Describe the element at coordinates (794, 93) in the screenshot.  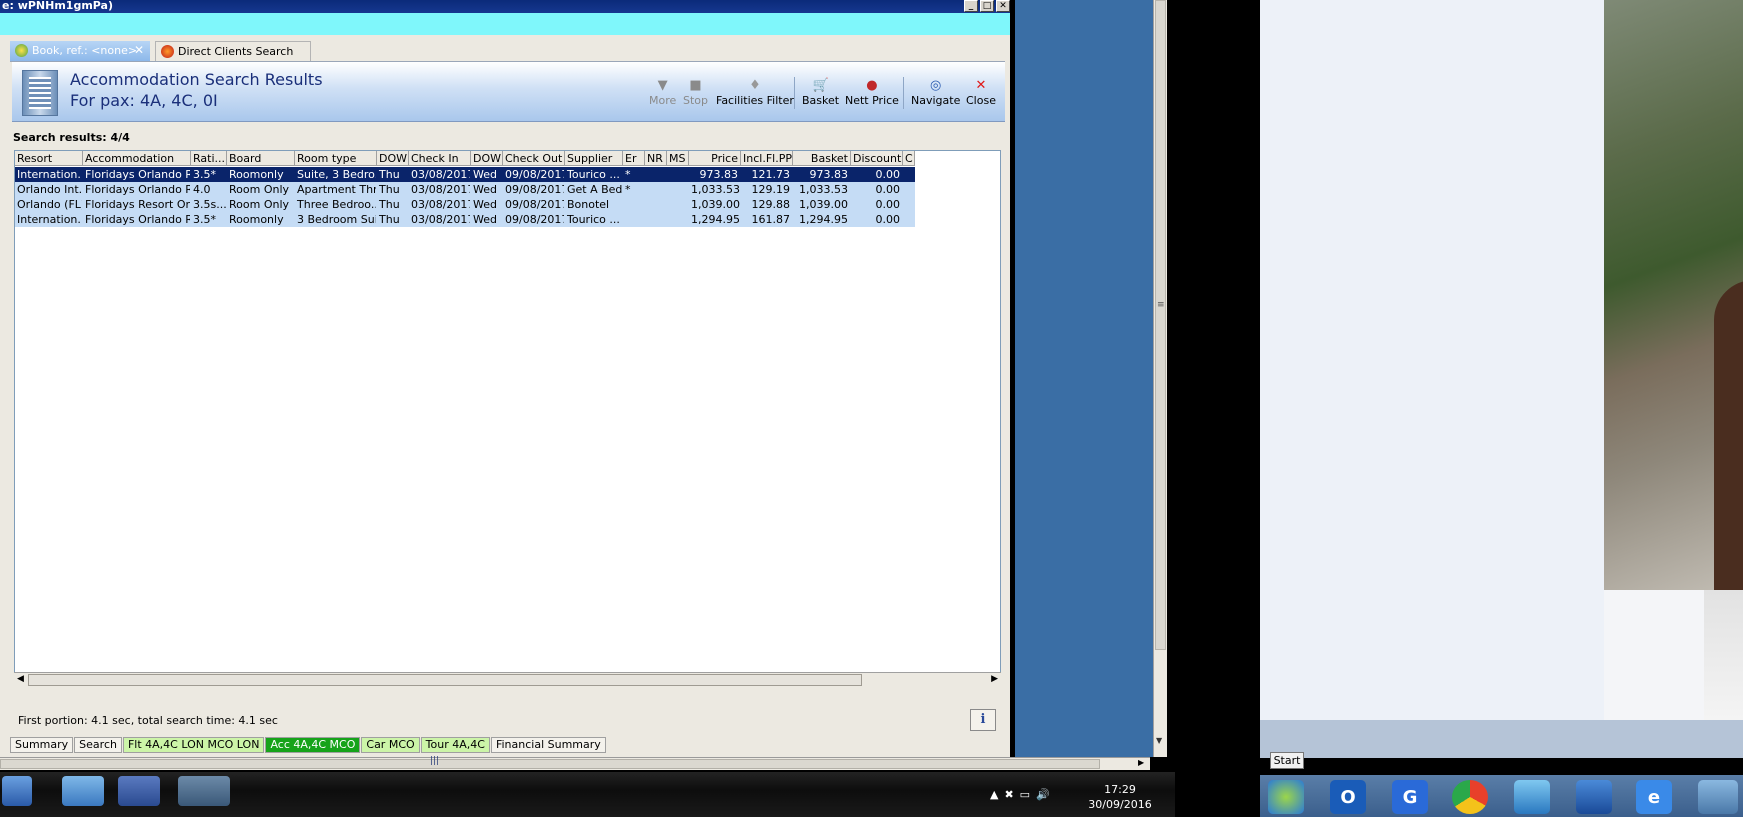
I see `toolbar-separator` at that location.